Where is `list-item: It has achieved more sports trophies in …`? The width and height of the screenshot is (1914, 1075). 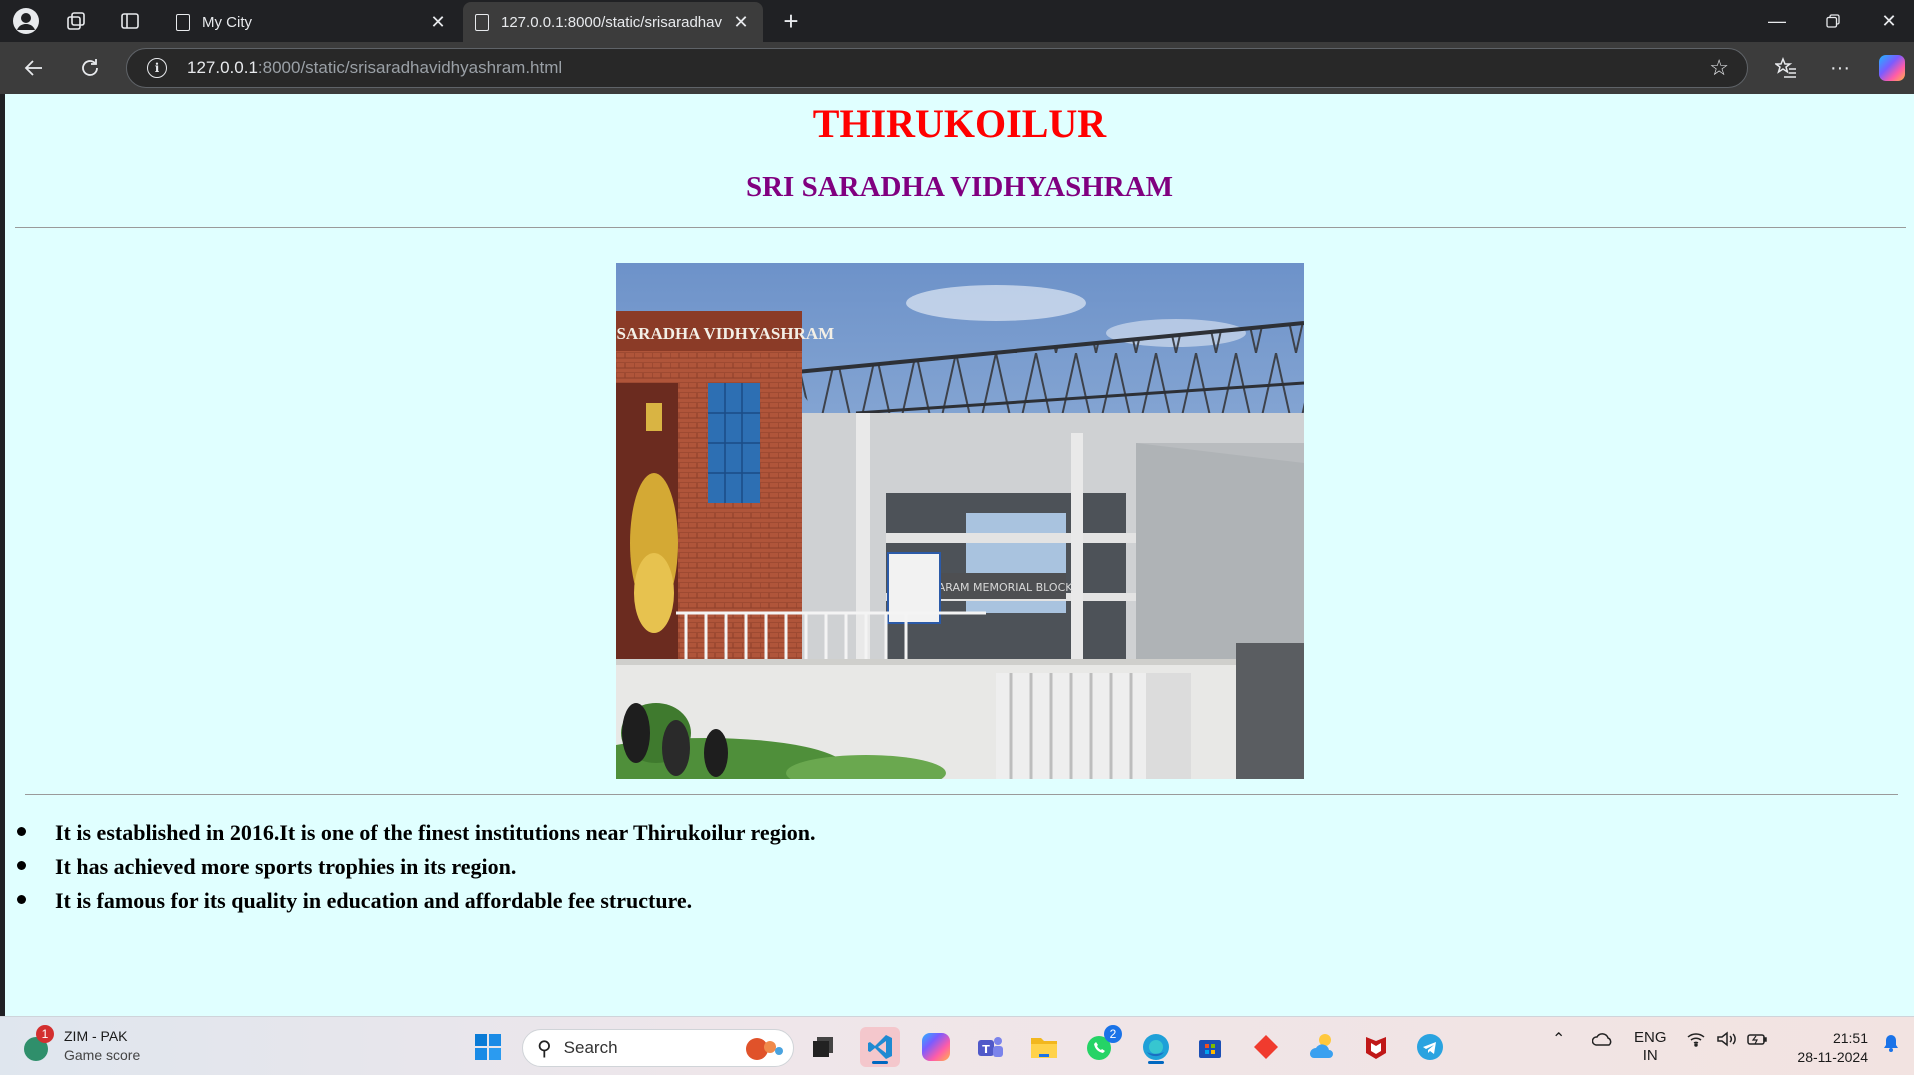
list-item: It has achieved more sports trophies in … is located at coordinates (416, 867).